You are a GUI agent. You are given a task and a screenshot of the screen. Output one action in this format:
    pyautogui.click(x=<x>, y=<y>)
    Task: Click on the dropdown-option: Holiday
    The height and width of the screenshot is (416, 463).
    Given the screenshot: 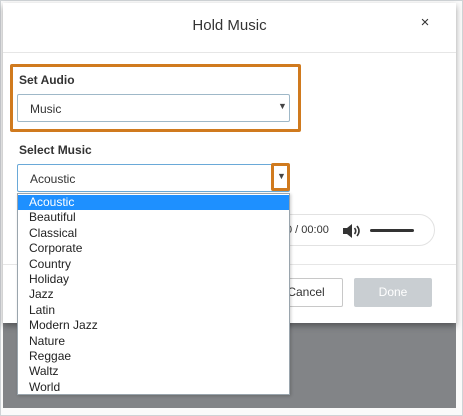 What is the action you would take?
    pyautogui.click(x=153, y=279)
    